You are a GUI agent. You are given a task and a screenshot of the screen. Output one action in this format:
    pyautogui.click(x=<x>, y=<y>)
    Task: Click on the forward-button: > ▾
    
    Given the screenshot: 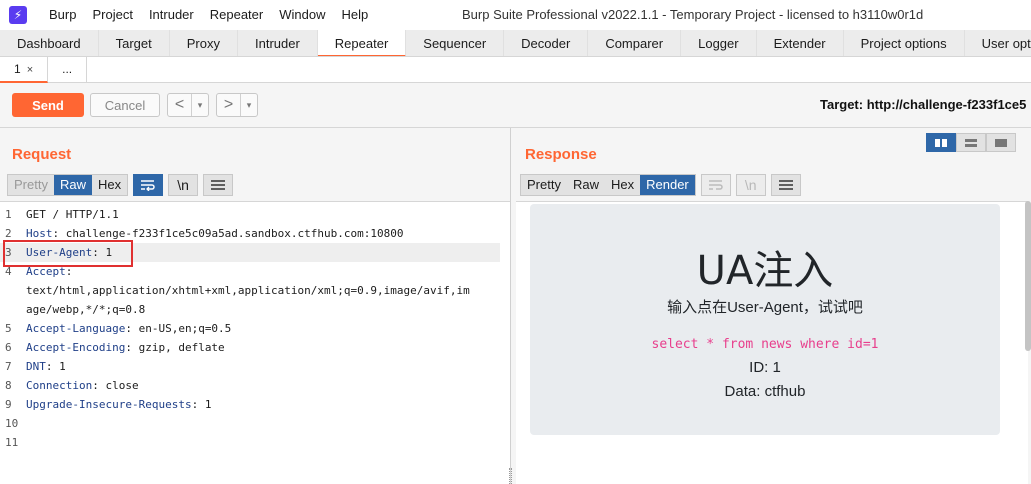 What is the action you would take?
    pyautogui.click(x=237, y=105)
    